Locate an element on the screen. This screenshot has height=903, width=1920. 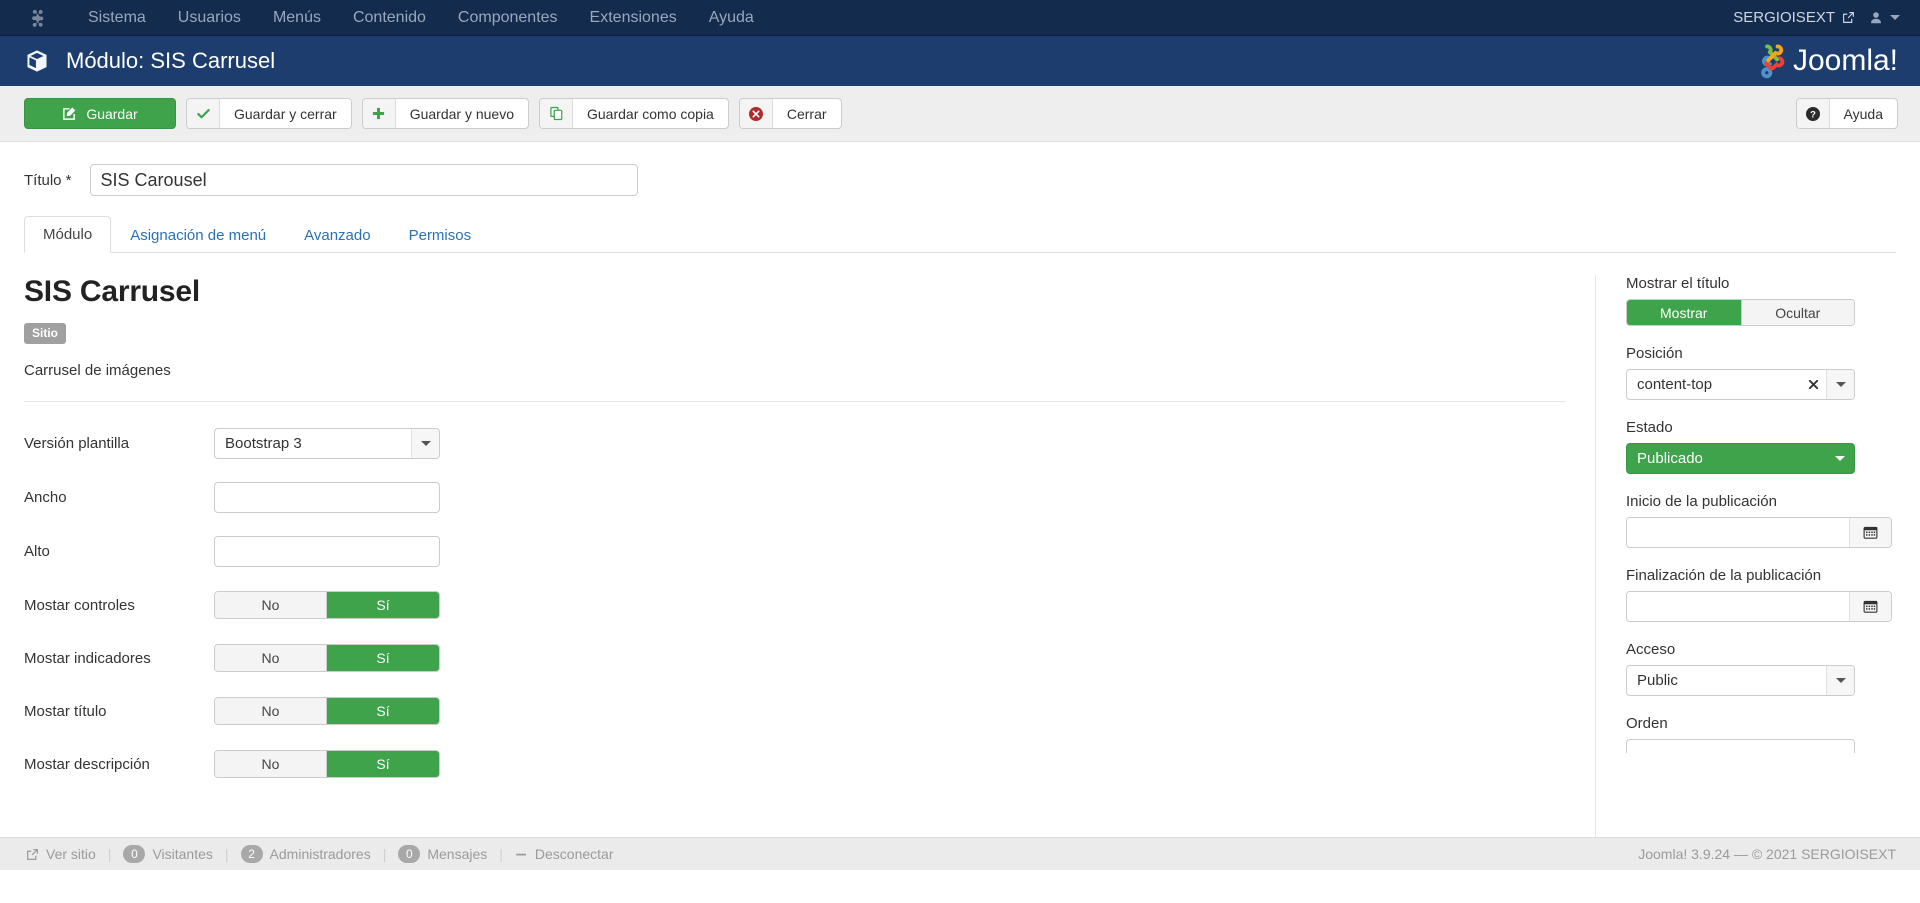
site-name-link: SERGIOISEXT is located at coordinates (1794, 17).